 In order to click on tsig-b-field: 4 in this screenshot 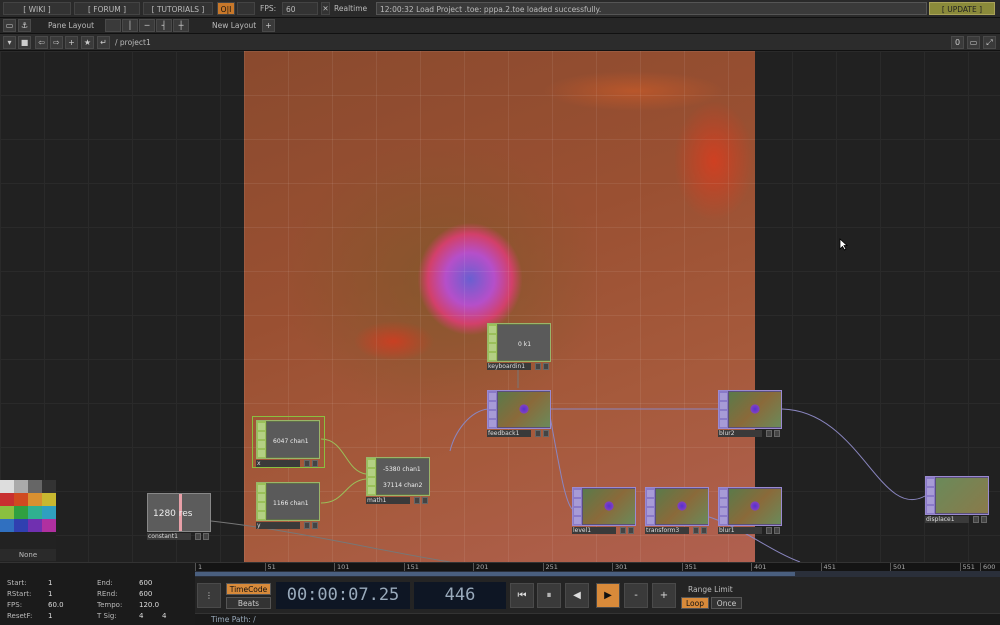, I will do `click(164, 616)`.